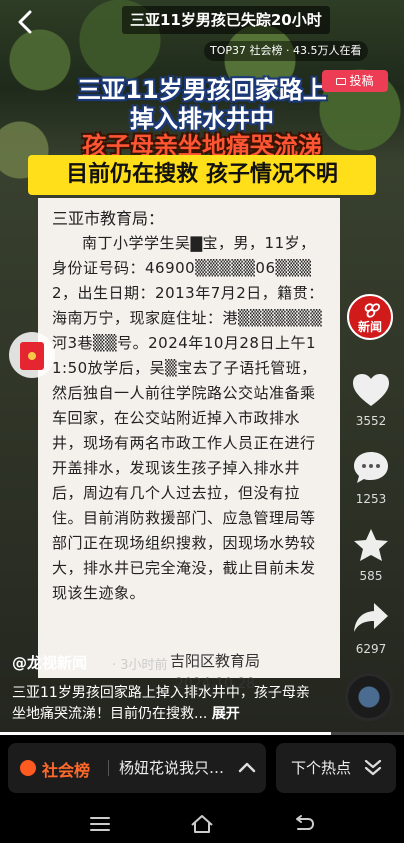 This screenshot has width=404, height=843. What do you see at coordinates (215, 661) in the screenshot?
I see `doc-signature: 吉阳区教育局` at bounding box center [215, 661].